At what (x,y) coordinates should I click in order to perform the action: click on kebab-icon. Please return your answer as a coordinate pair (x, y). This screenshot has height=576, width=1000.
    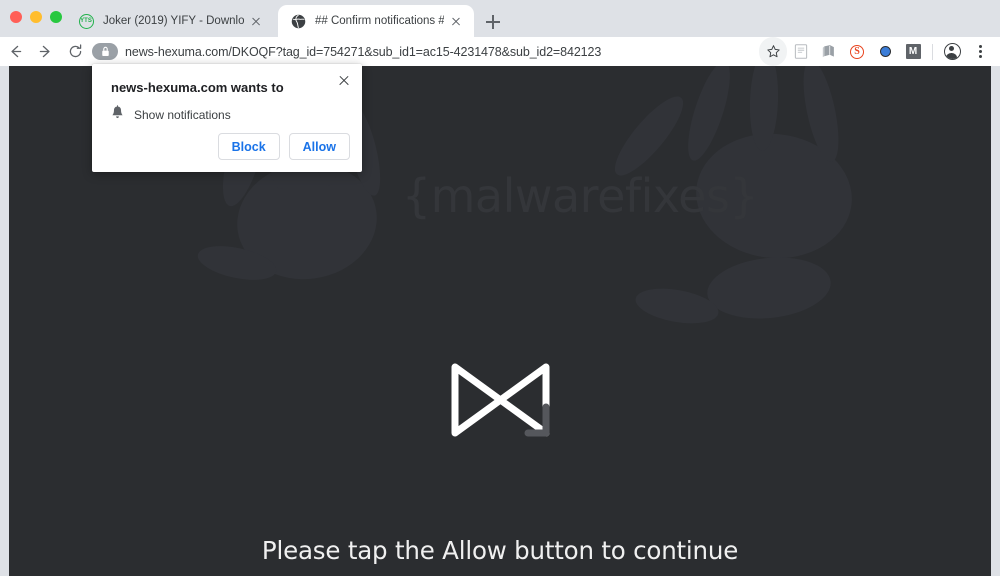
    Looking at the image, I should click on (980, 51).